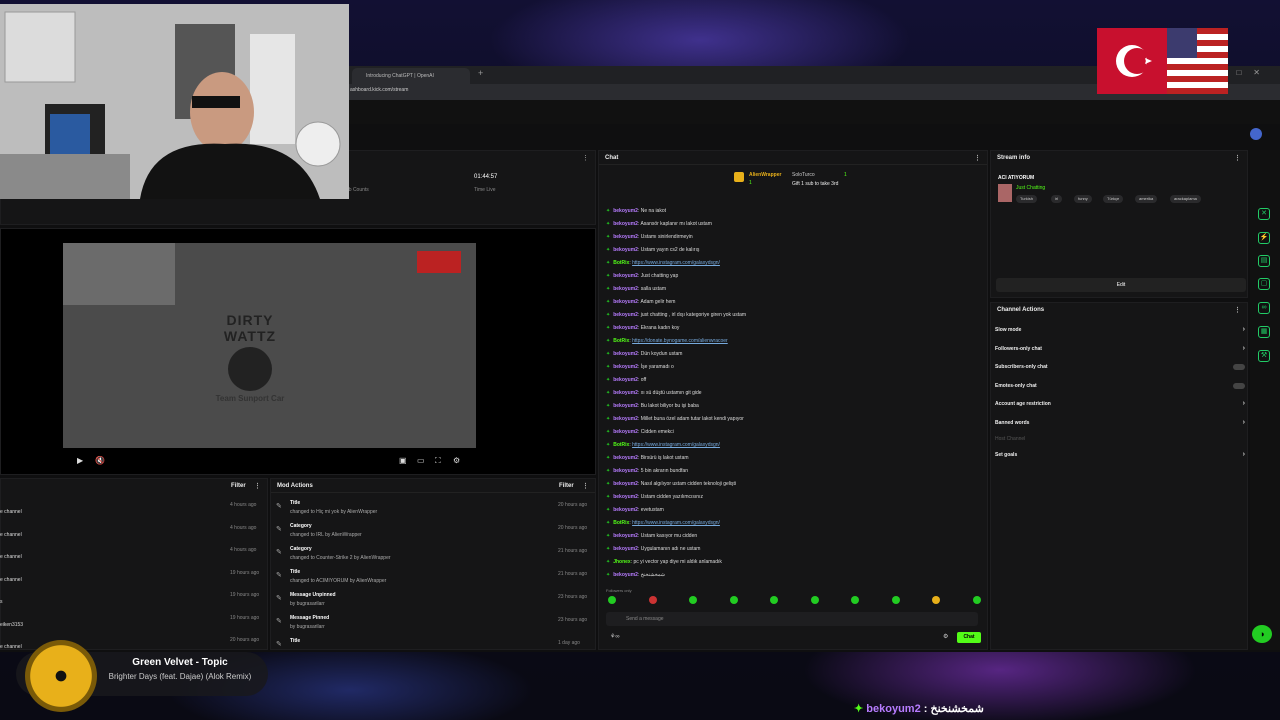 The width and height of the screenshot is (1280, 720). I want to click on stream-tag: amerika, so click(1146, 199).